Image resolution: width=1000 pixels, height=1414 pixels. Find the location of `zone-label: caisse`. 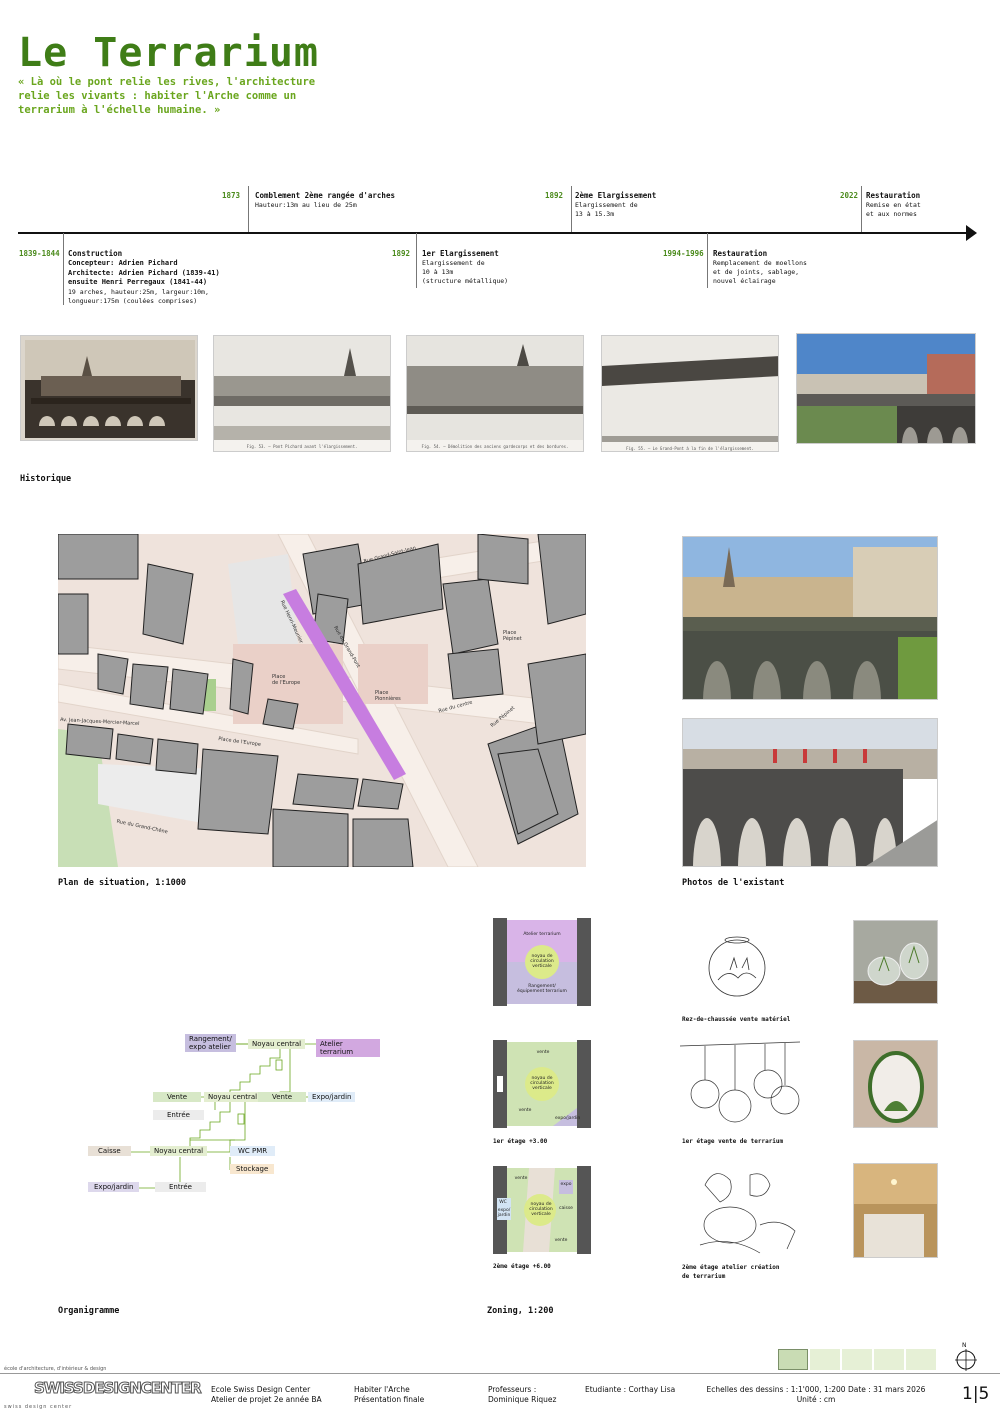

zone-label: caisse is located at coordinates (566, 1208).